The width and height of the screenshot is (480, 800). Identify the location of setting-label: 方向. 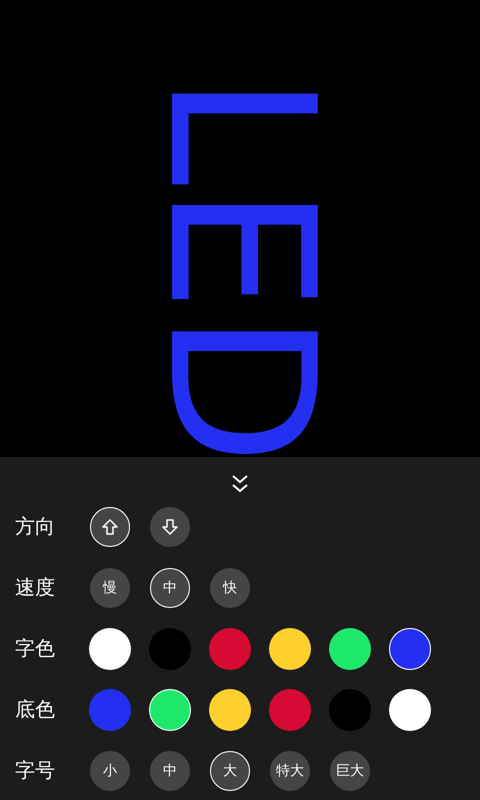
(35, 526).